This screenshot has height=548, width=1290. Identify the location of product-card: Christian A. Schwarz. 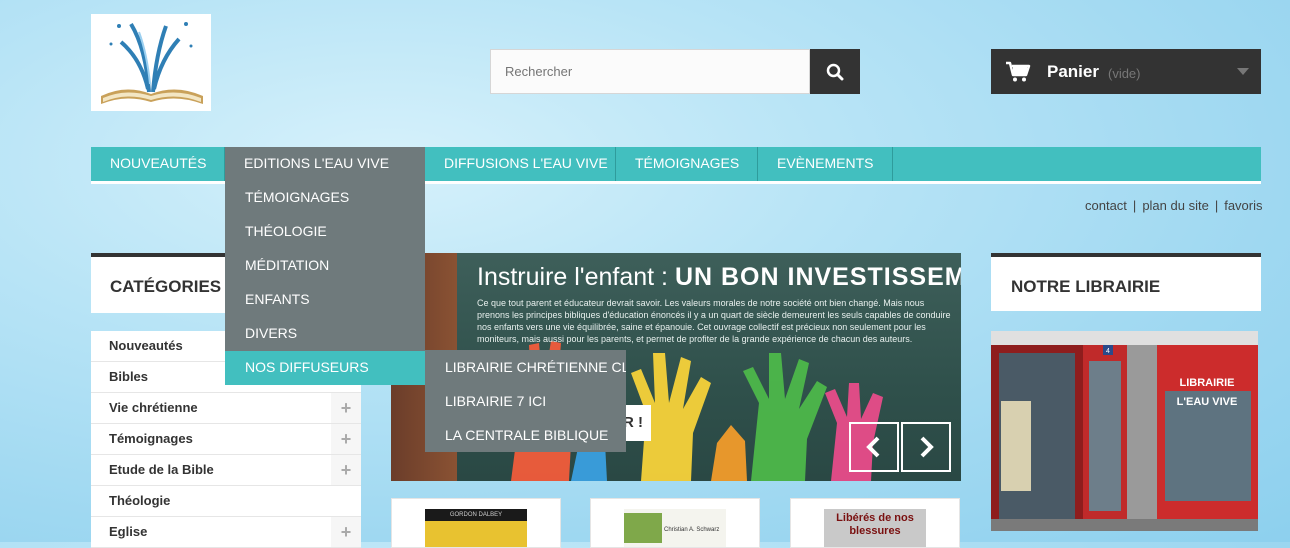
(675, 523).